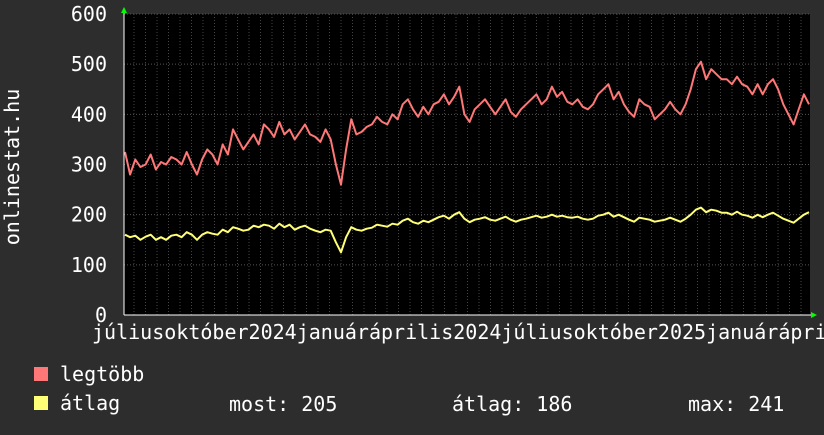 This screenshot has height=435, width=824. I want to click on side-label: onlinestat.hu, so click(12, 167).